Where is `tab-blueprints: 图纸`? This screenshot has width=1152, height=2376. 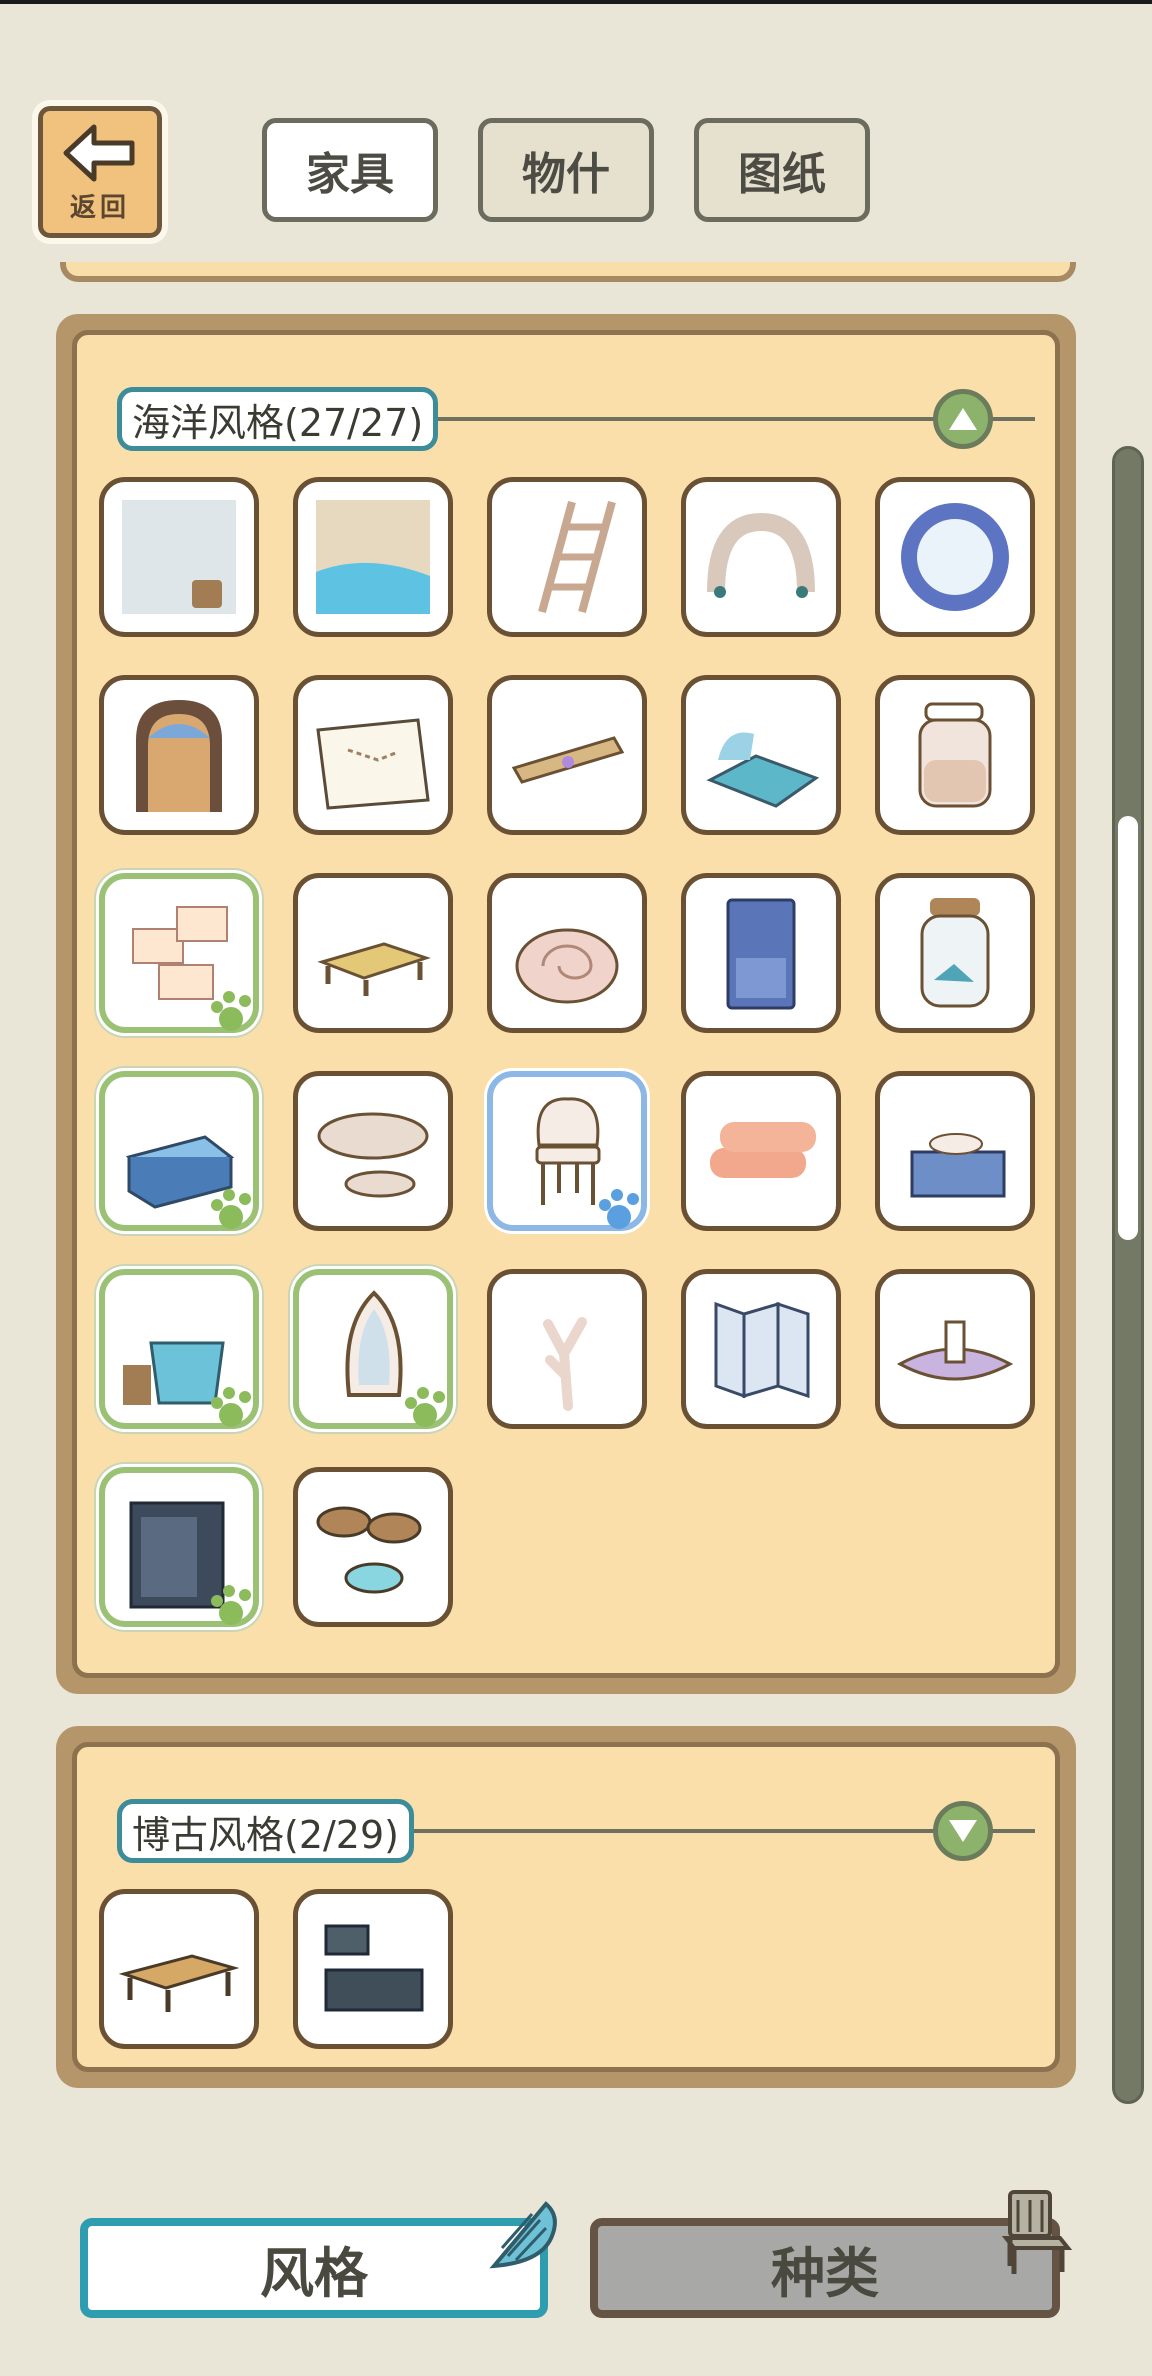
tab-blueprints: 图纸 is located at coordinates (782, 170).